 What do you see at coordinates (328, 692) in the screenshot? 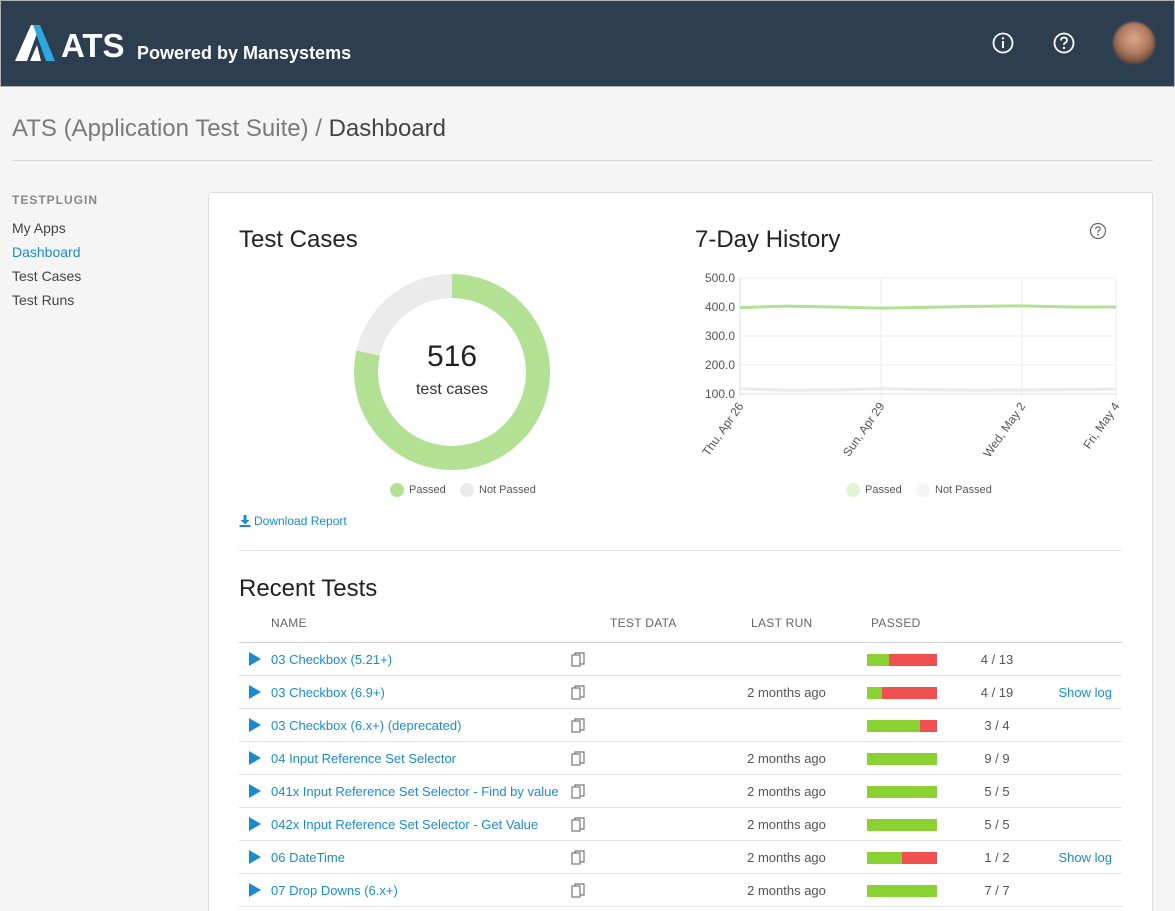
I see `test-name-link: 03 Checkbox (6.9+)` at bounding box center [328, 692].